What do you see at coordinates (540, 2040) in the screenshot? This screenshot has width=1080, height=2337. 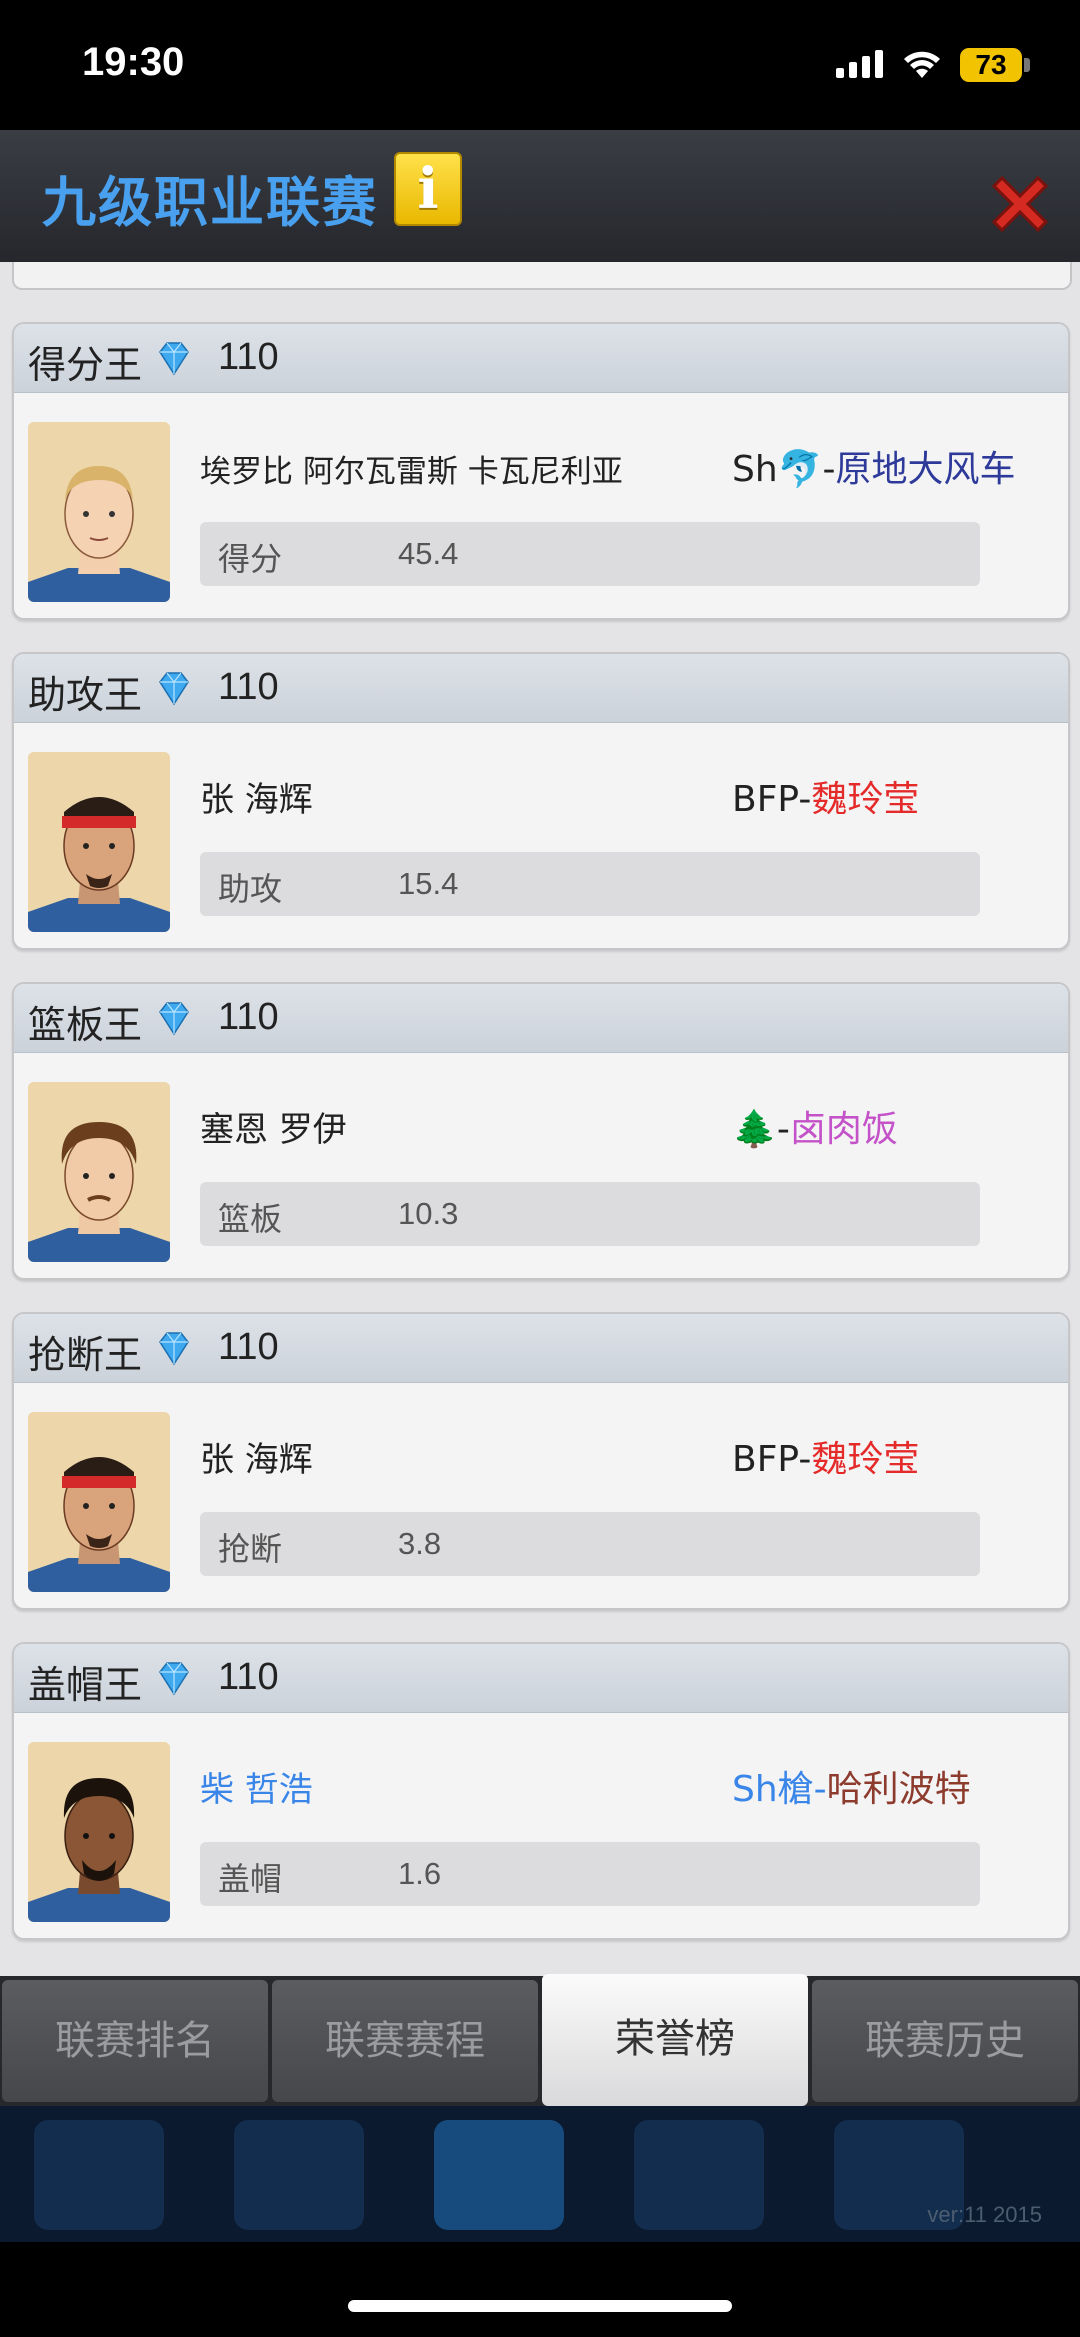 I see `tab-bar: 联赛排名 联赛赛程 荣誉榜 联赛历史` at bounding box center [540, 2040].